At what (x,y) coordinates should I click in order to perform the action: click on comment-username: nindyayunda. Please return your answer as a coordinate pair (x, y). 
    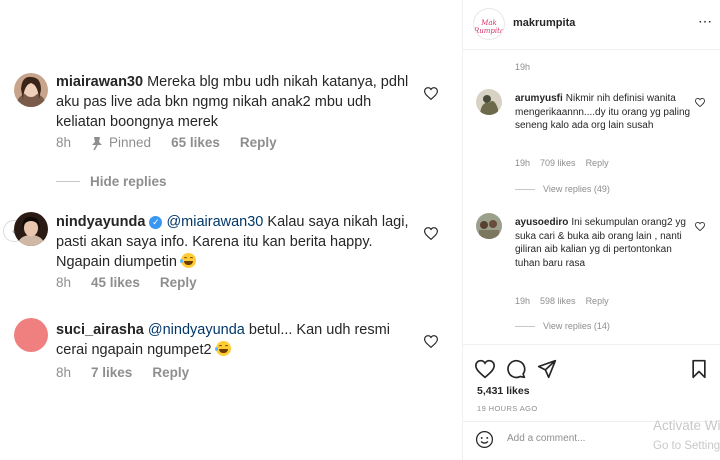
    Looking at the image, I should click on (100, 222).